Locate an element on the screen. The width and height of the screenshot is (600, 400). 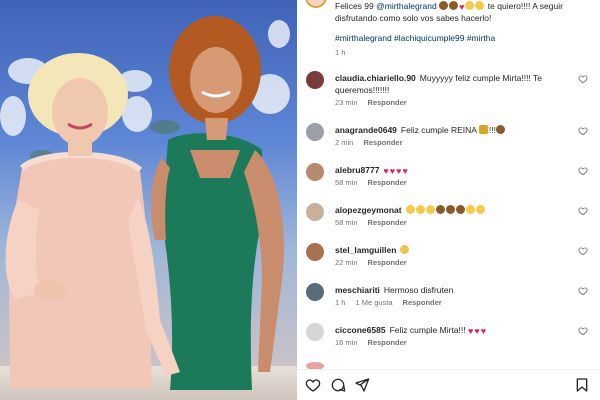
comment-username: alopezgeymonat is located at coordinates (368, 210).